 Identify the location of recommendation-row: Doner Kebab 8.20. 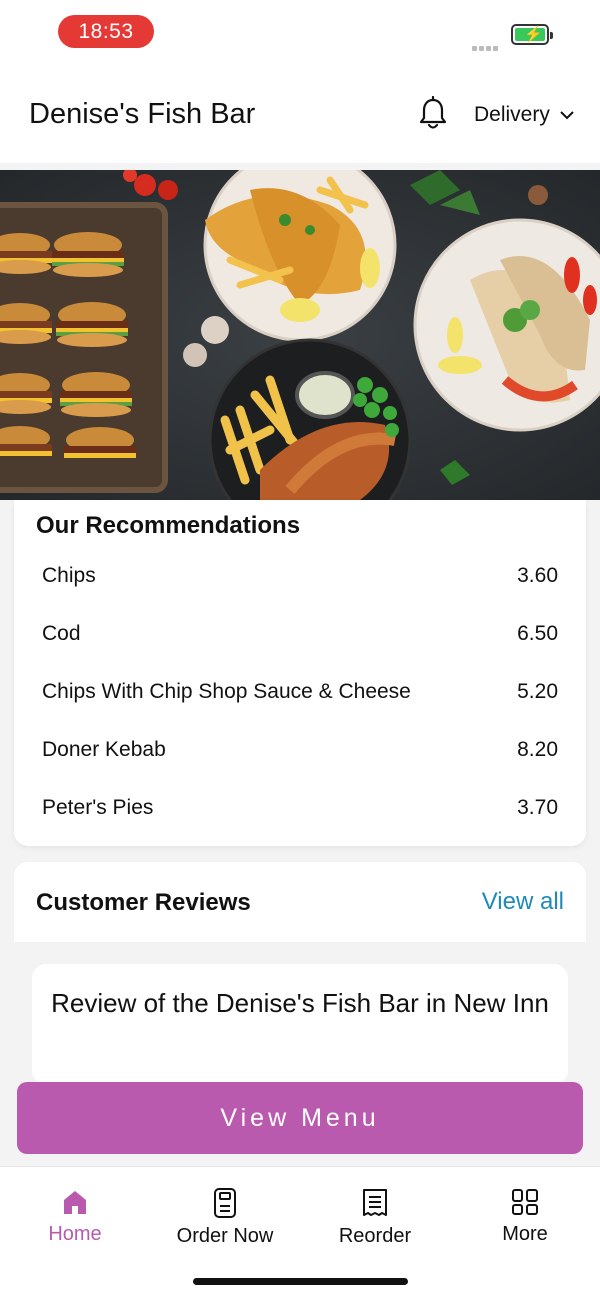
(300, 753).